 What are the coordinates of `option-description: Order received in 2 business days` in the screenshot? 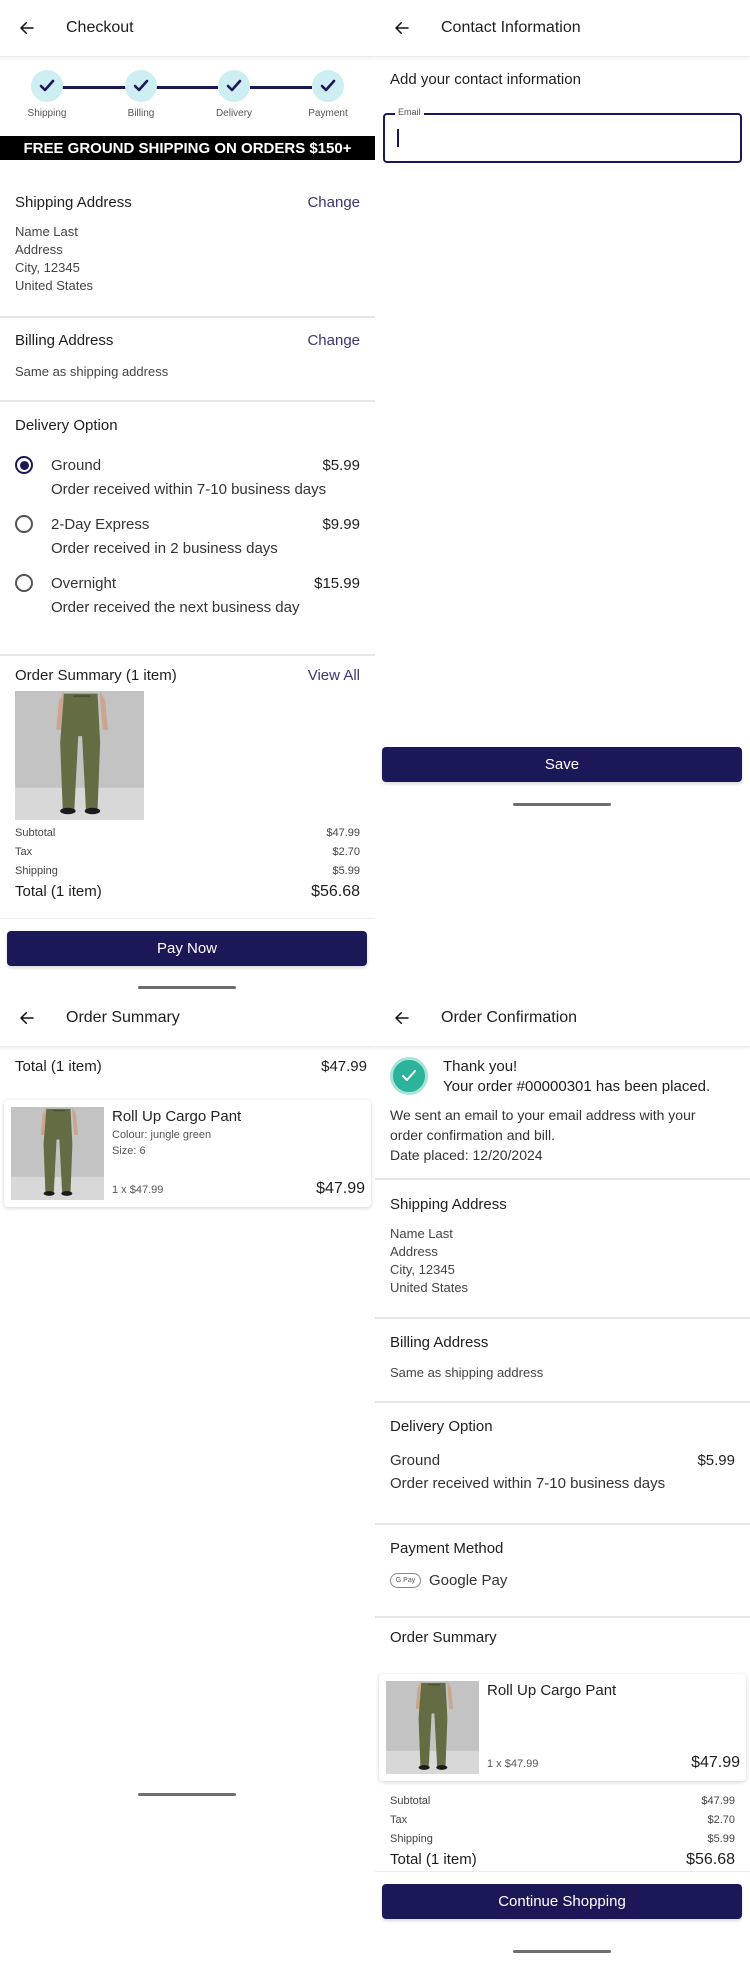 It's located at (164, 548).